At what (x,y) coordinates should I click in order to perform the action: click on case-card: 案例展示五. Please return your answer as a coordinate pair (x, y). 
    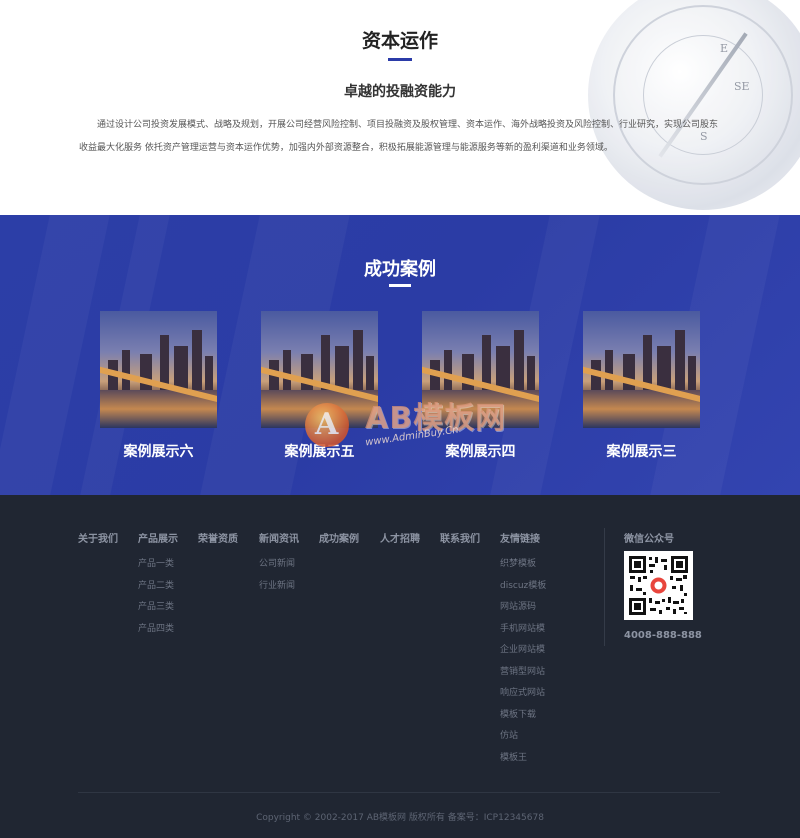
    Looking at the image, I should click on (319, 386).